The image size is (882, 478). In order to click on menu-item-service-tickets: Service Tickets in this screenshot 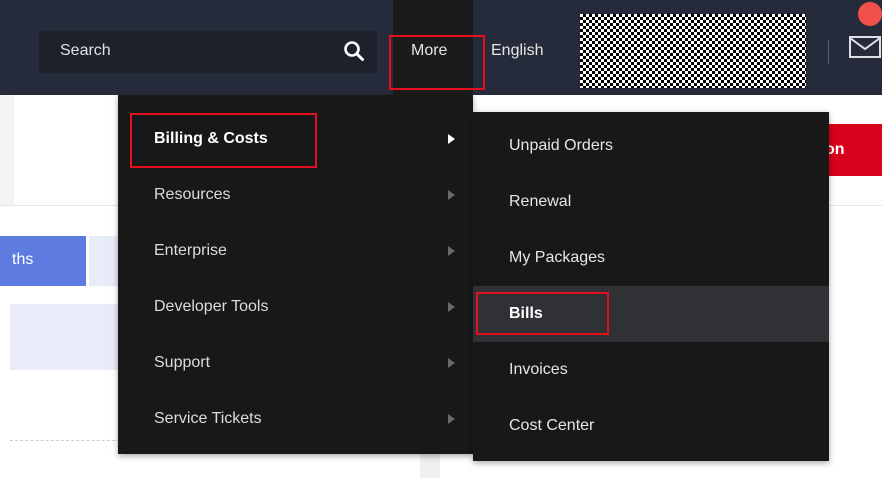, I will do `click(295, 419)`.